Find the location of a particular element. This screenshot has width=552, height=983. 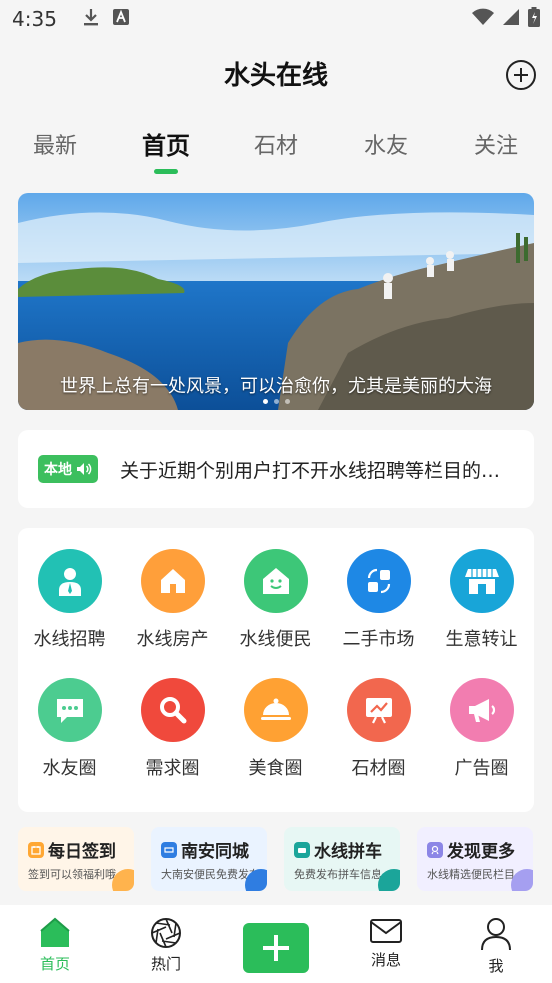

grid-item-food-circle: 美食圈 is located at coordinates (275, 729).